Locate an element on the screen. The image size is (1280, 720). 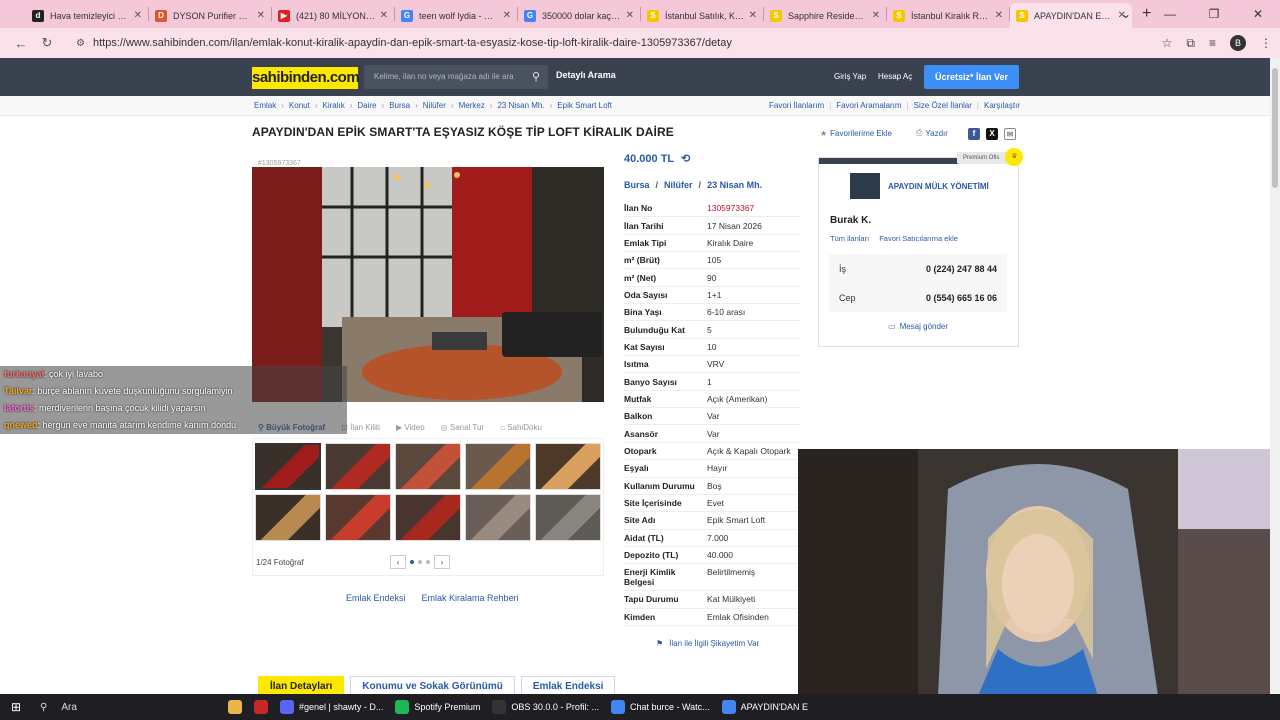
facebook-icon: f is located at coordinates (974, 134).